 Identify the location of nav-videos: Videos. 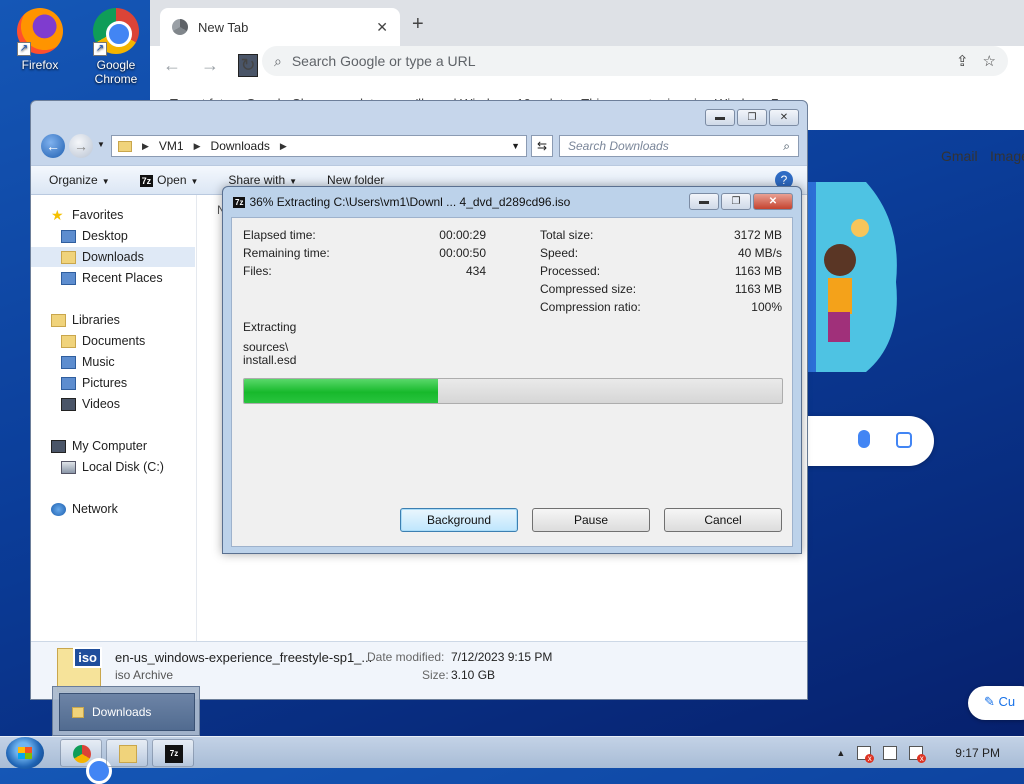
(113, 404).